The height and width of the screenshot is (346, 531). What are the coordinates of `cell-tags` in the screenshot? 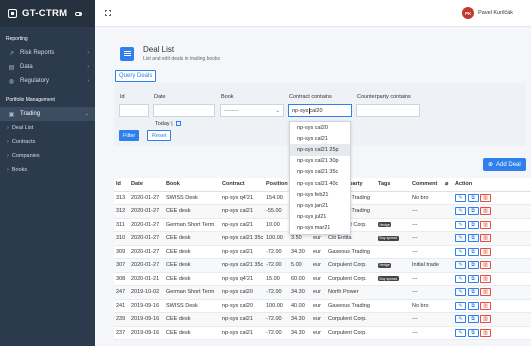 It's located at (393, 306).